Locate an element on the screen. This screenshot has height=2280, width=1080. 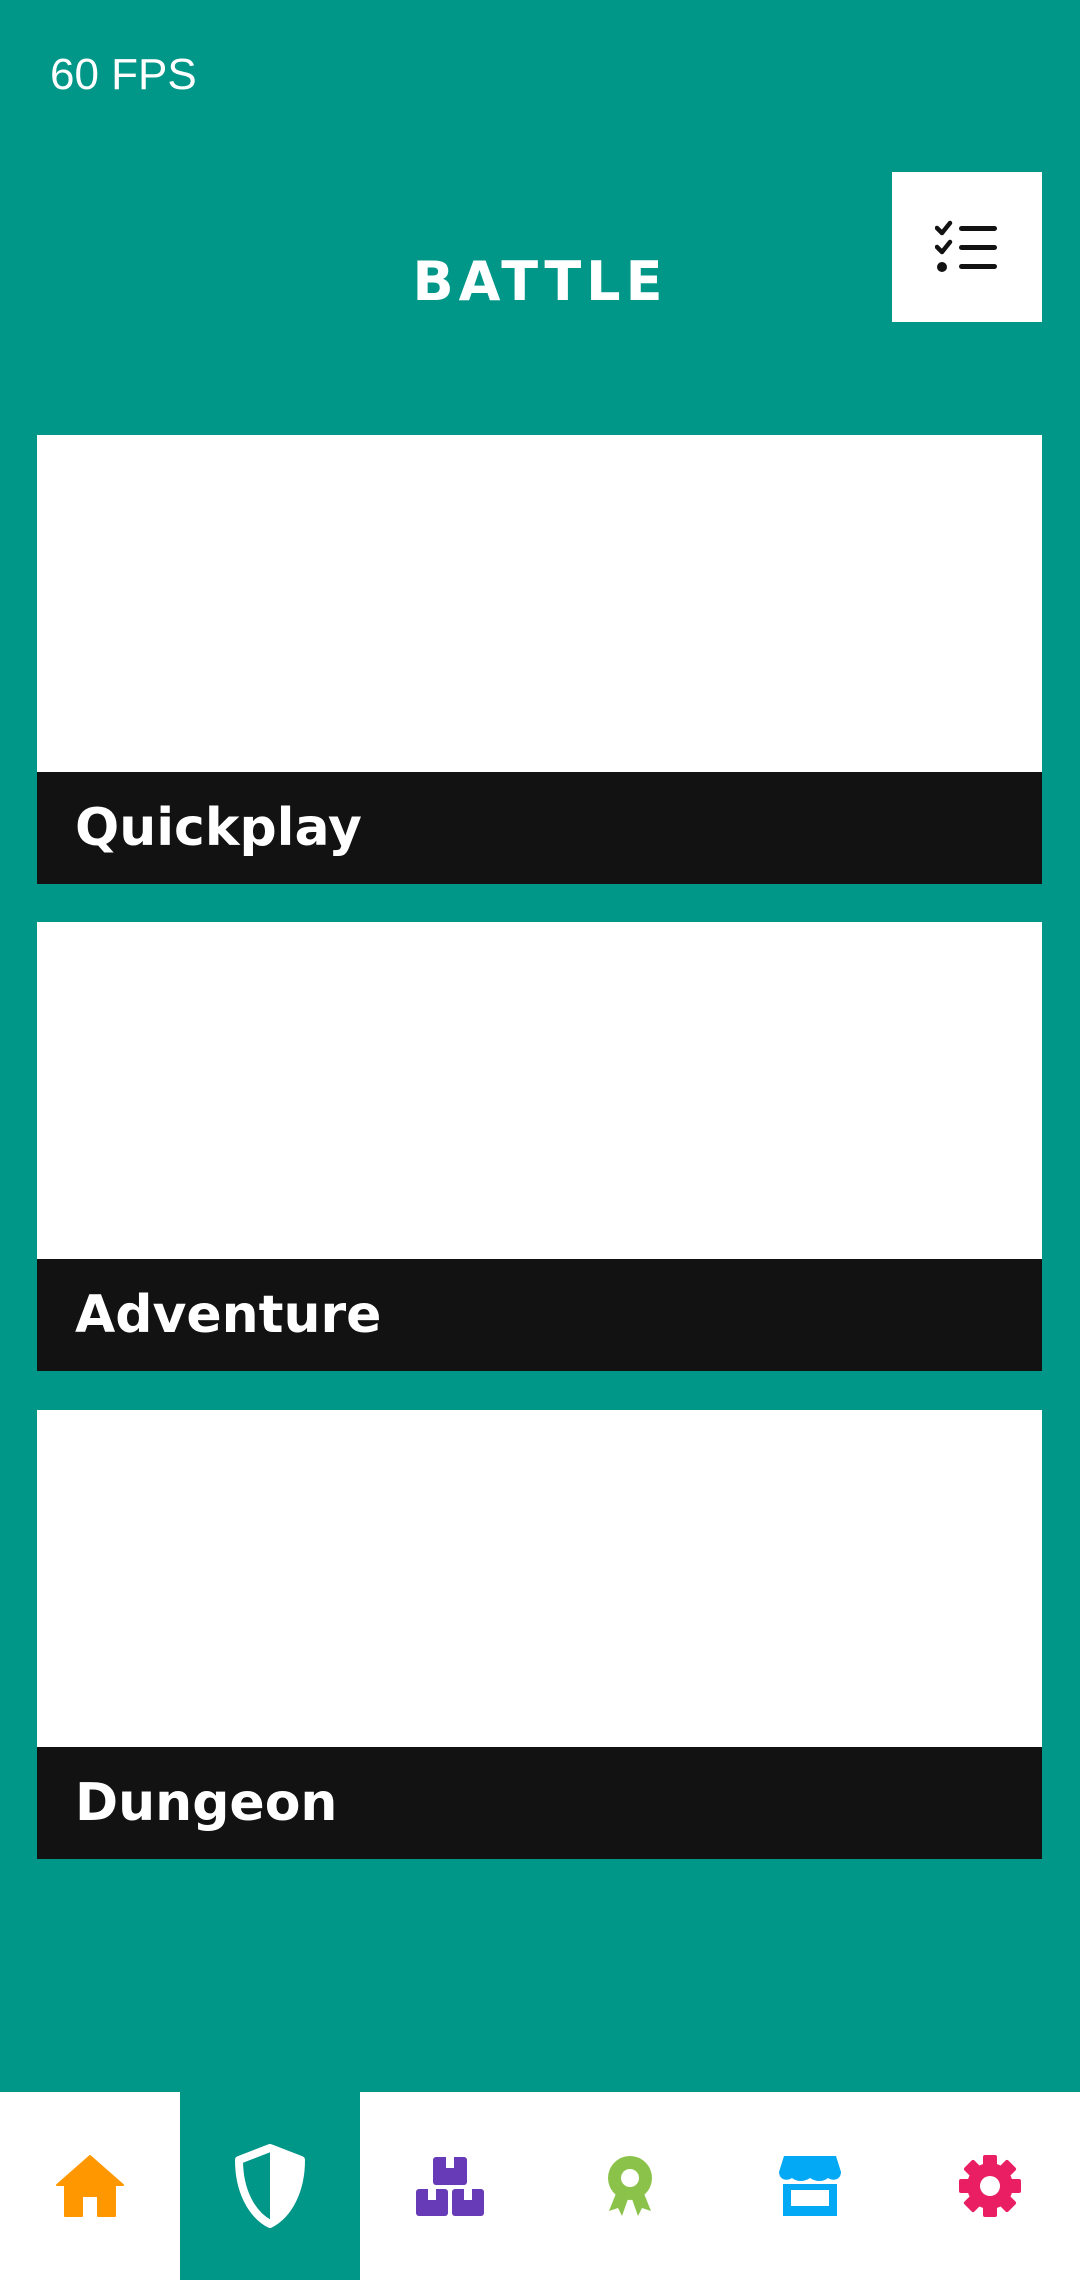
quest-list-button is located at coordinates (967, 247).